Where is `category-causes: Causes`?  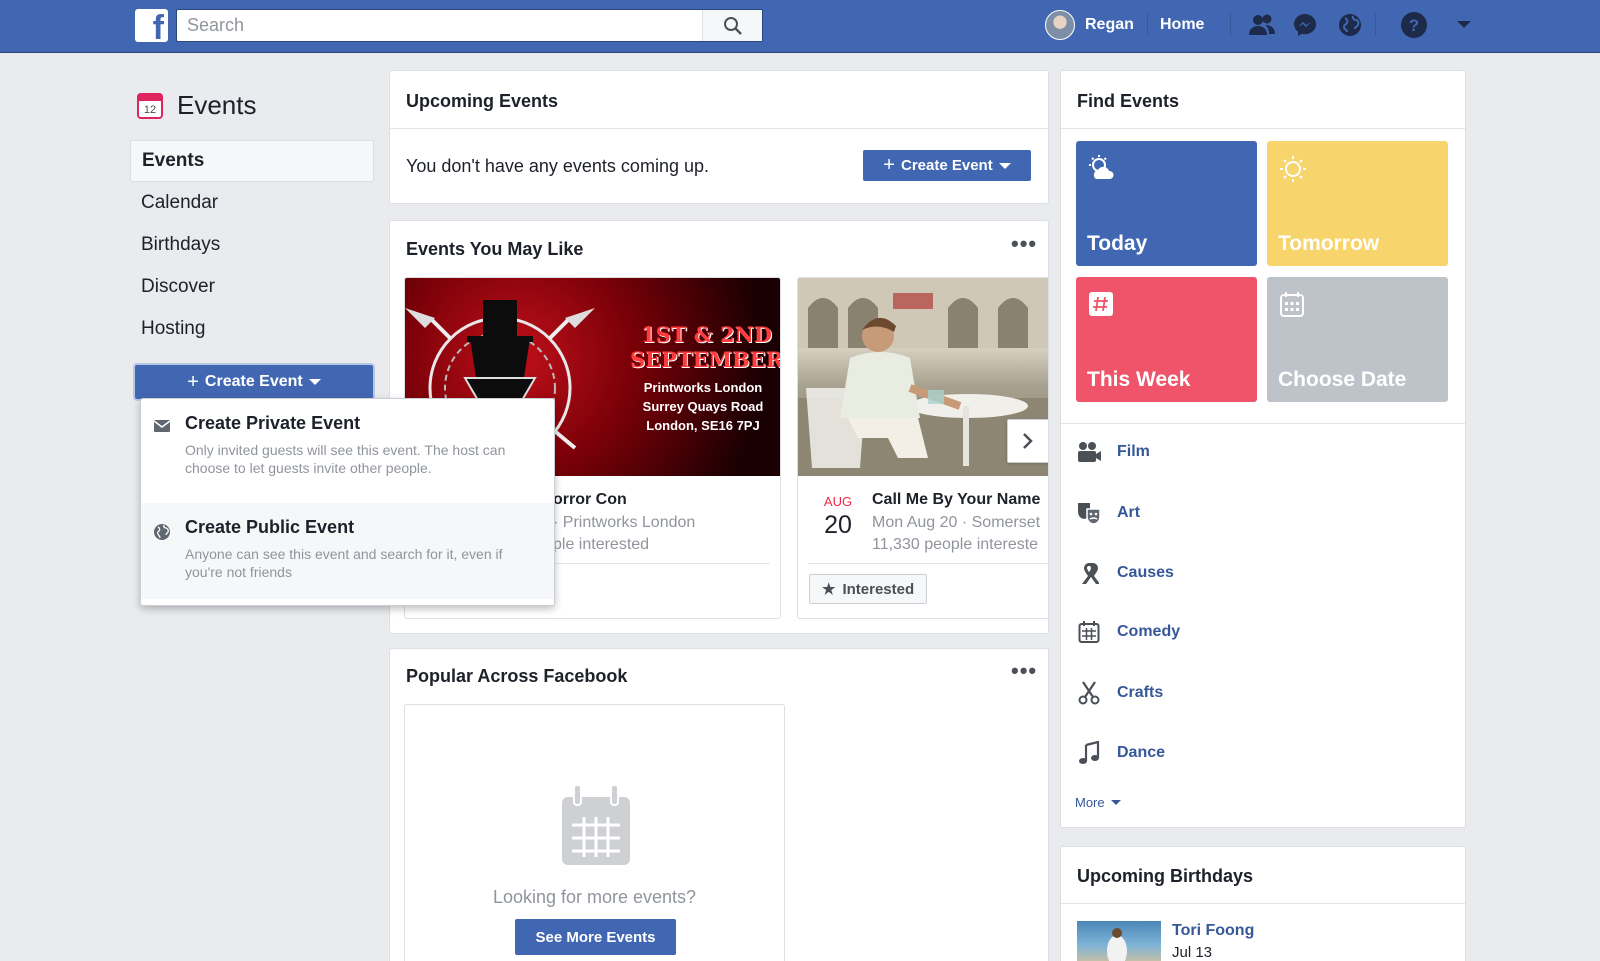
category-causes: Causes is located at coordinates (1124, 573).